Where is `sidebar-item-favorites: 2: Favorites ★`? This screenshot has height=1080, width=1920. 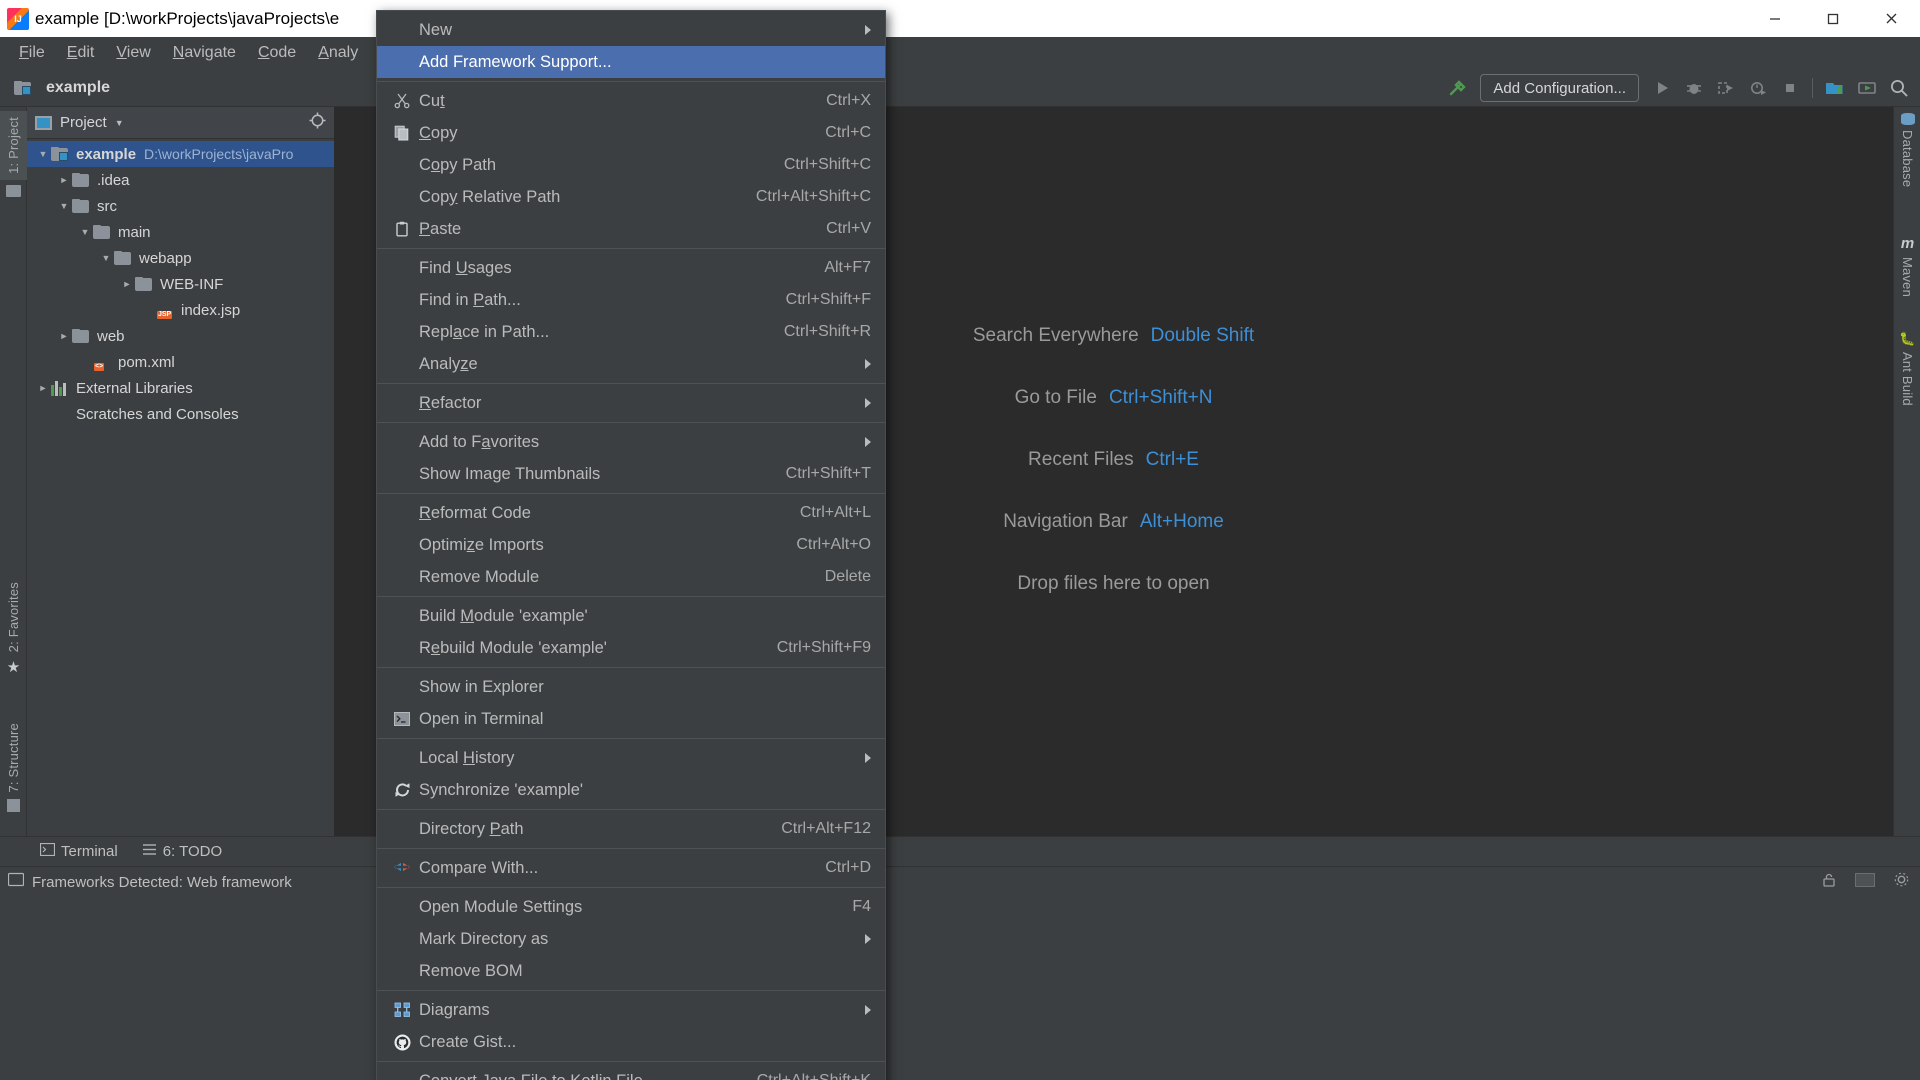
sidebar-item-favorites: 2: Favorites ★ is located at coordinates (13, 629).